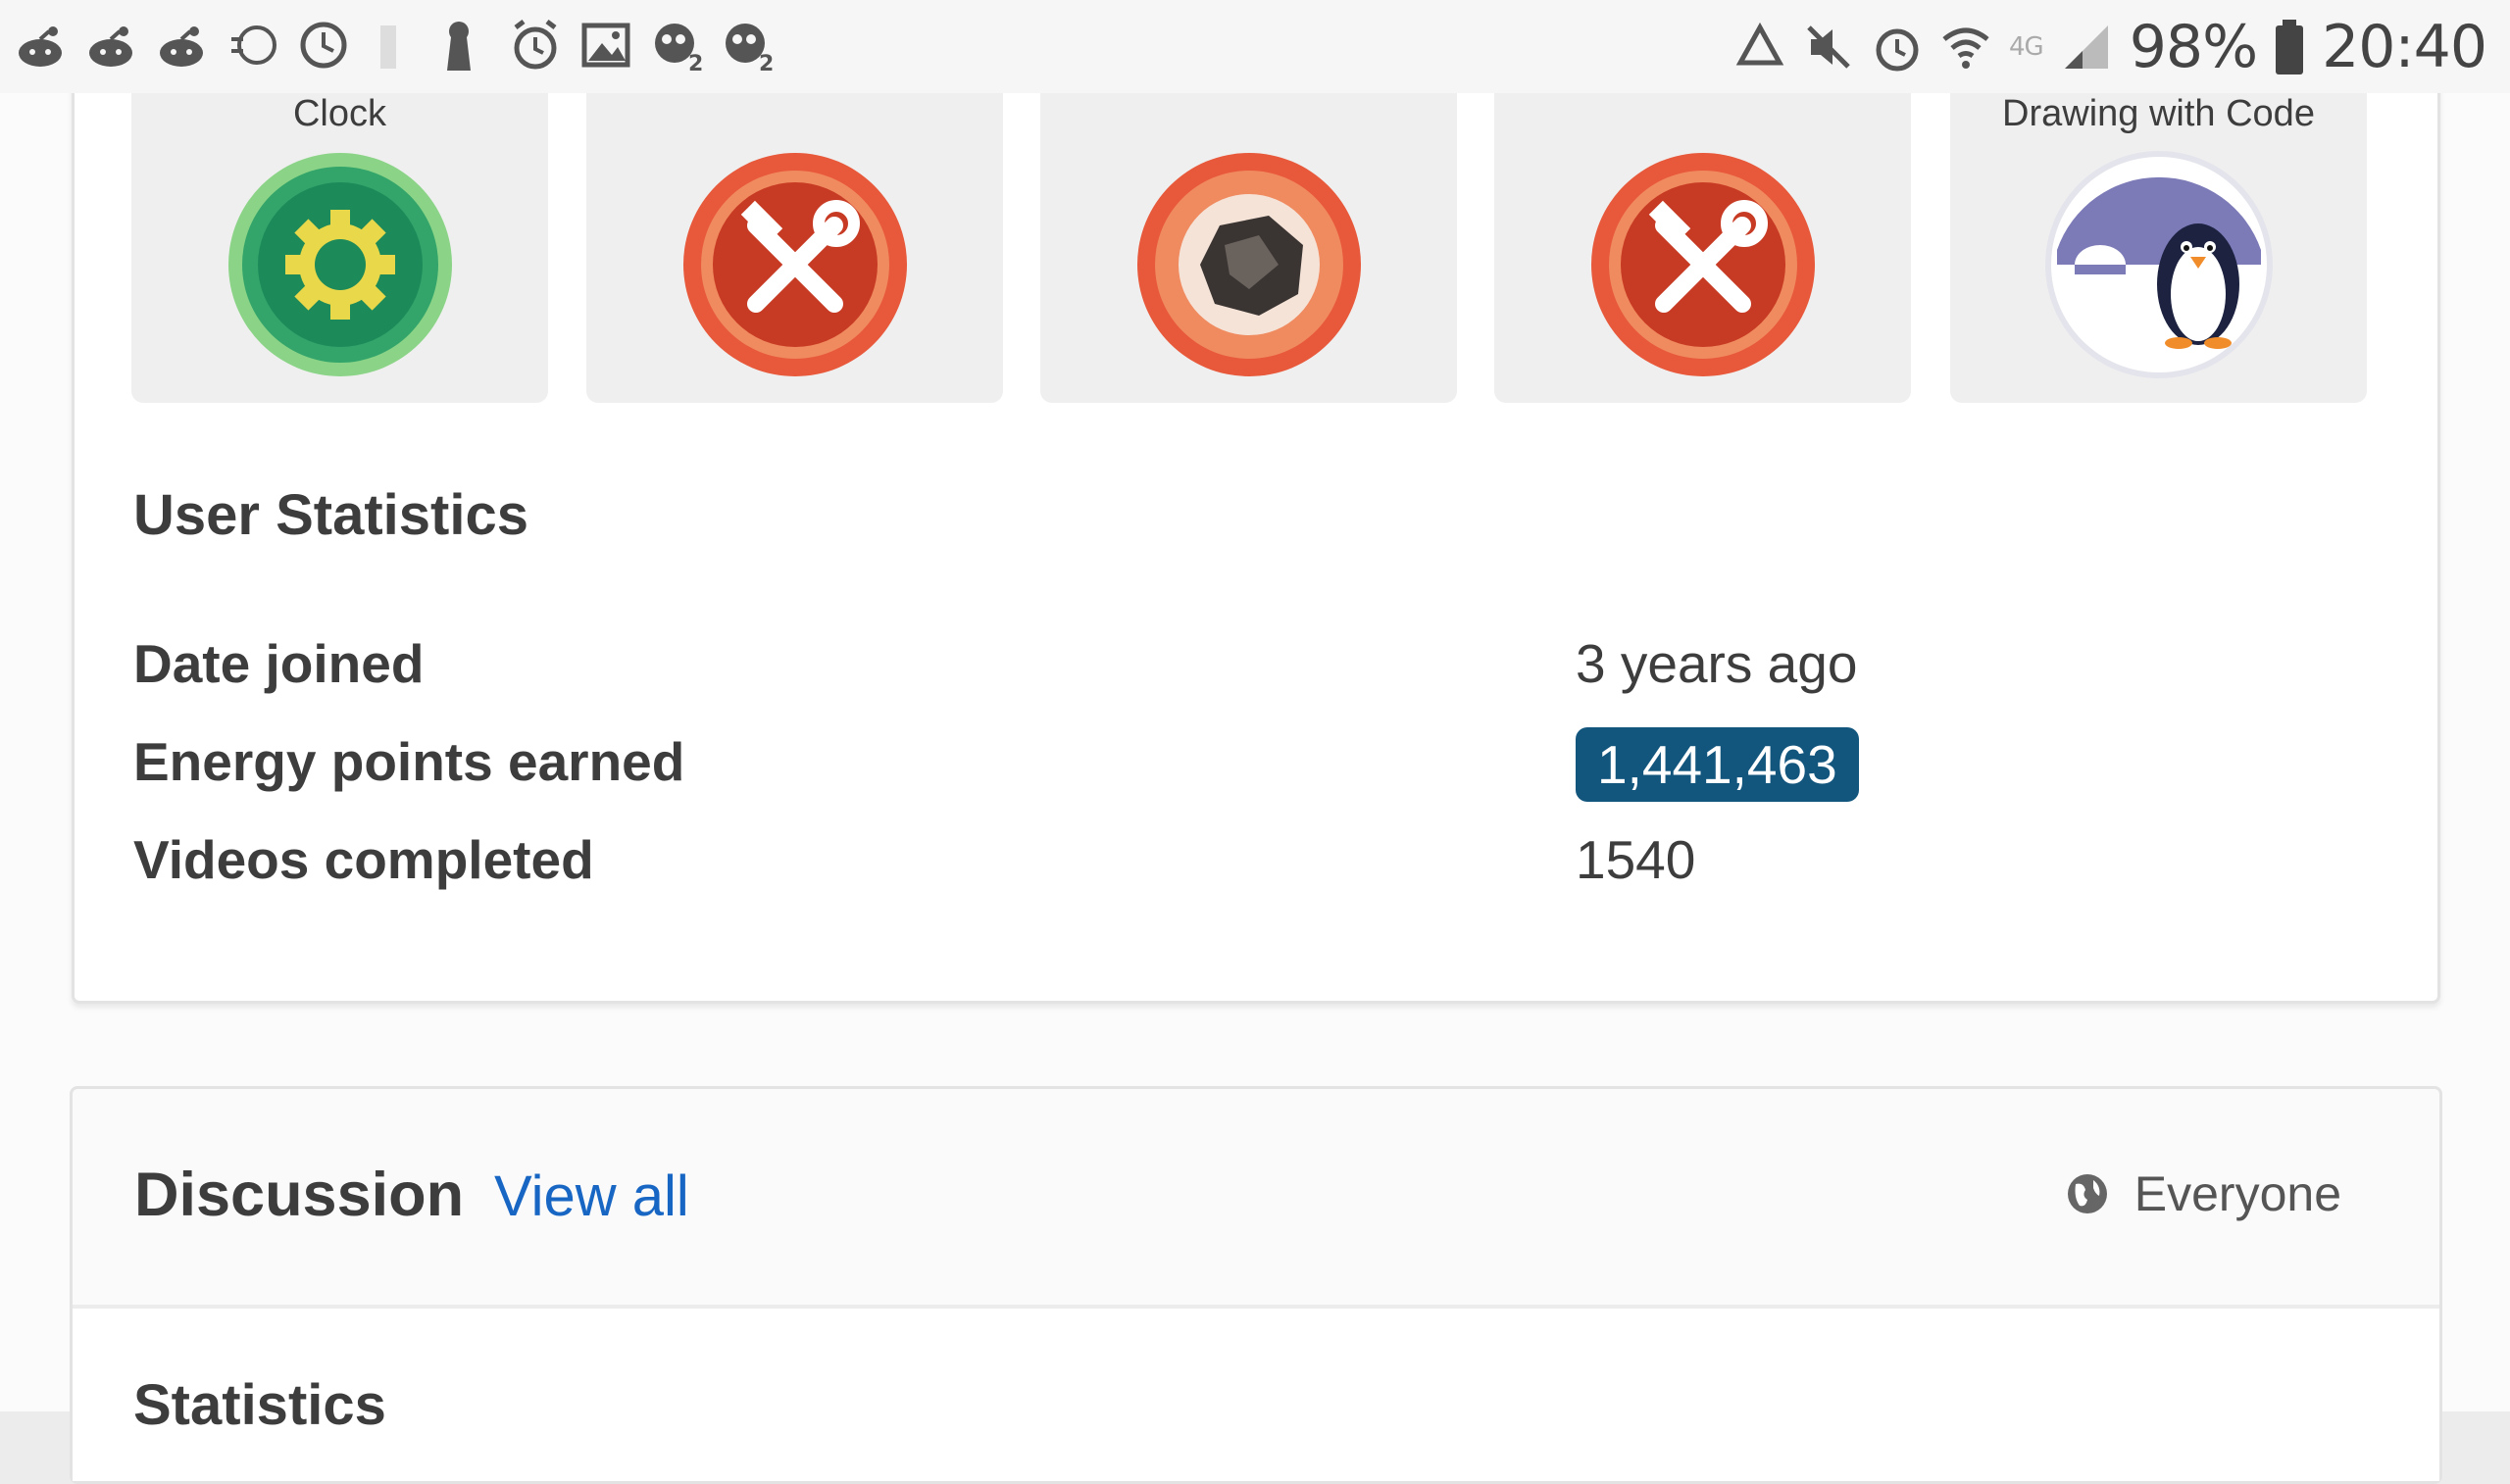  I want to click on battery-icon, so click(2290, 46).